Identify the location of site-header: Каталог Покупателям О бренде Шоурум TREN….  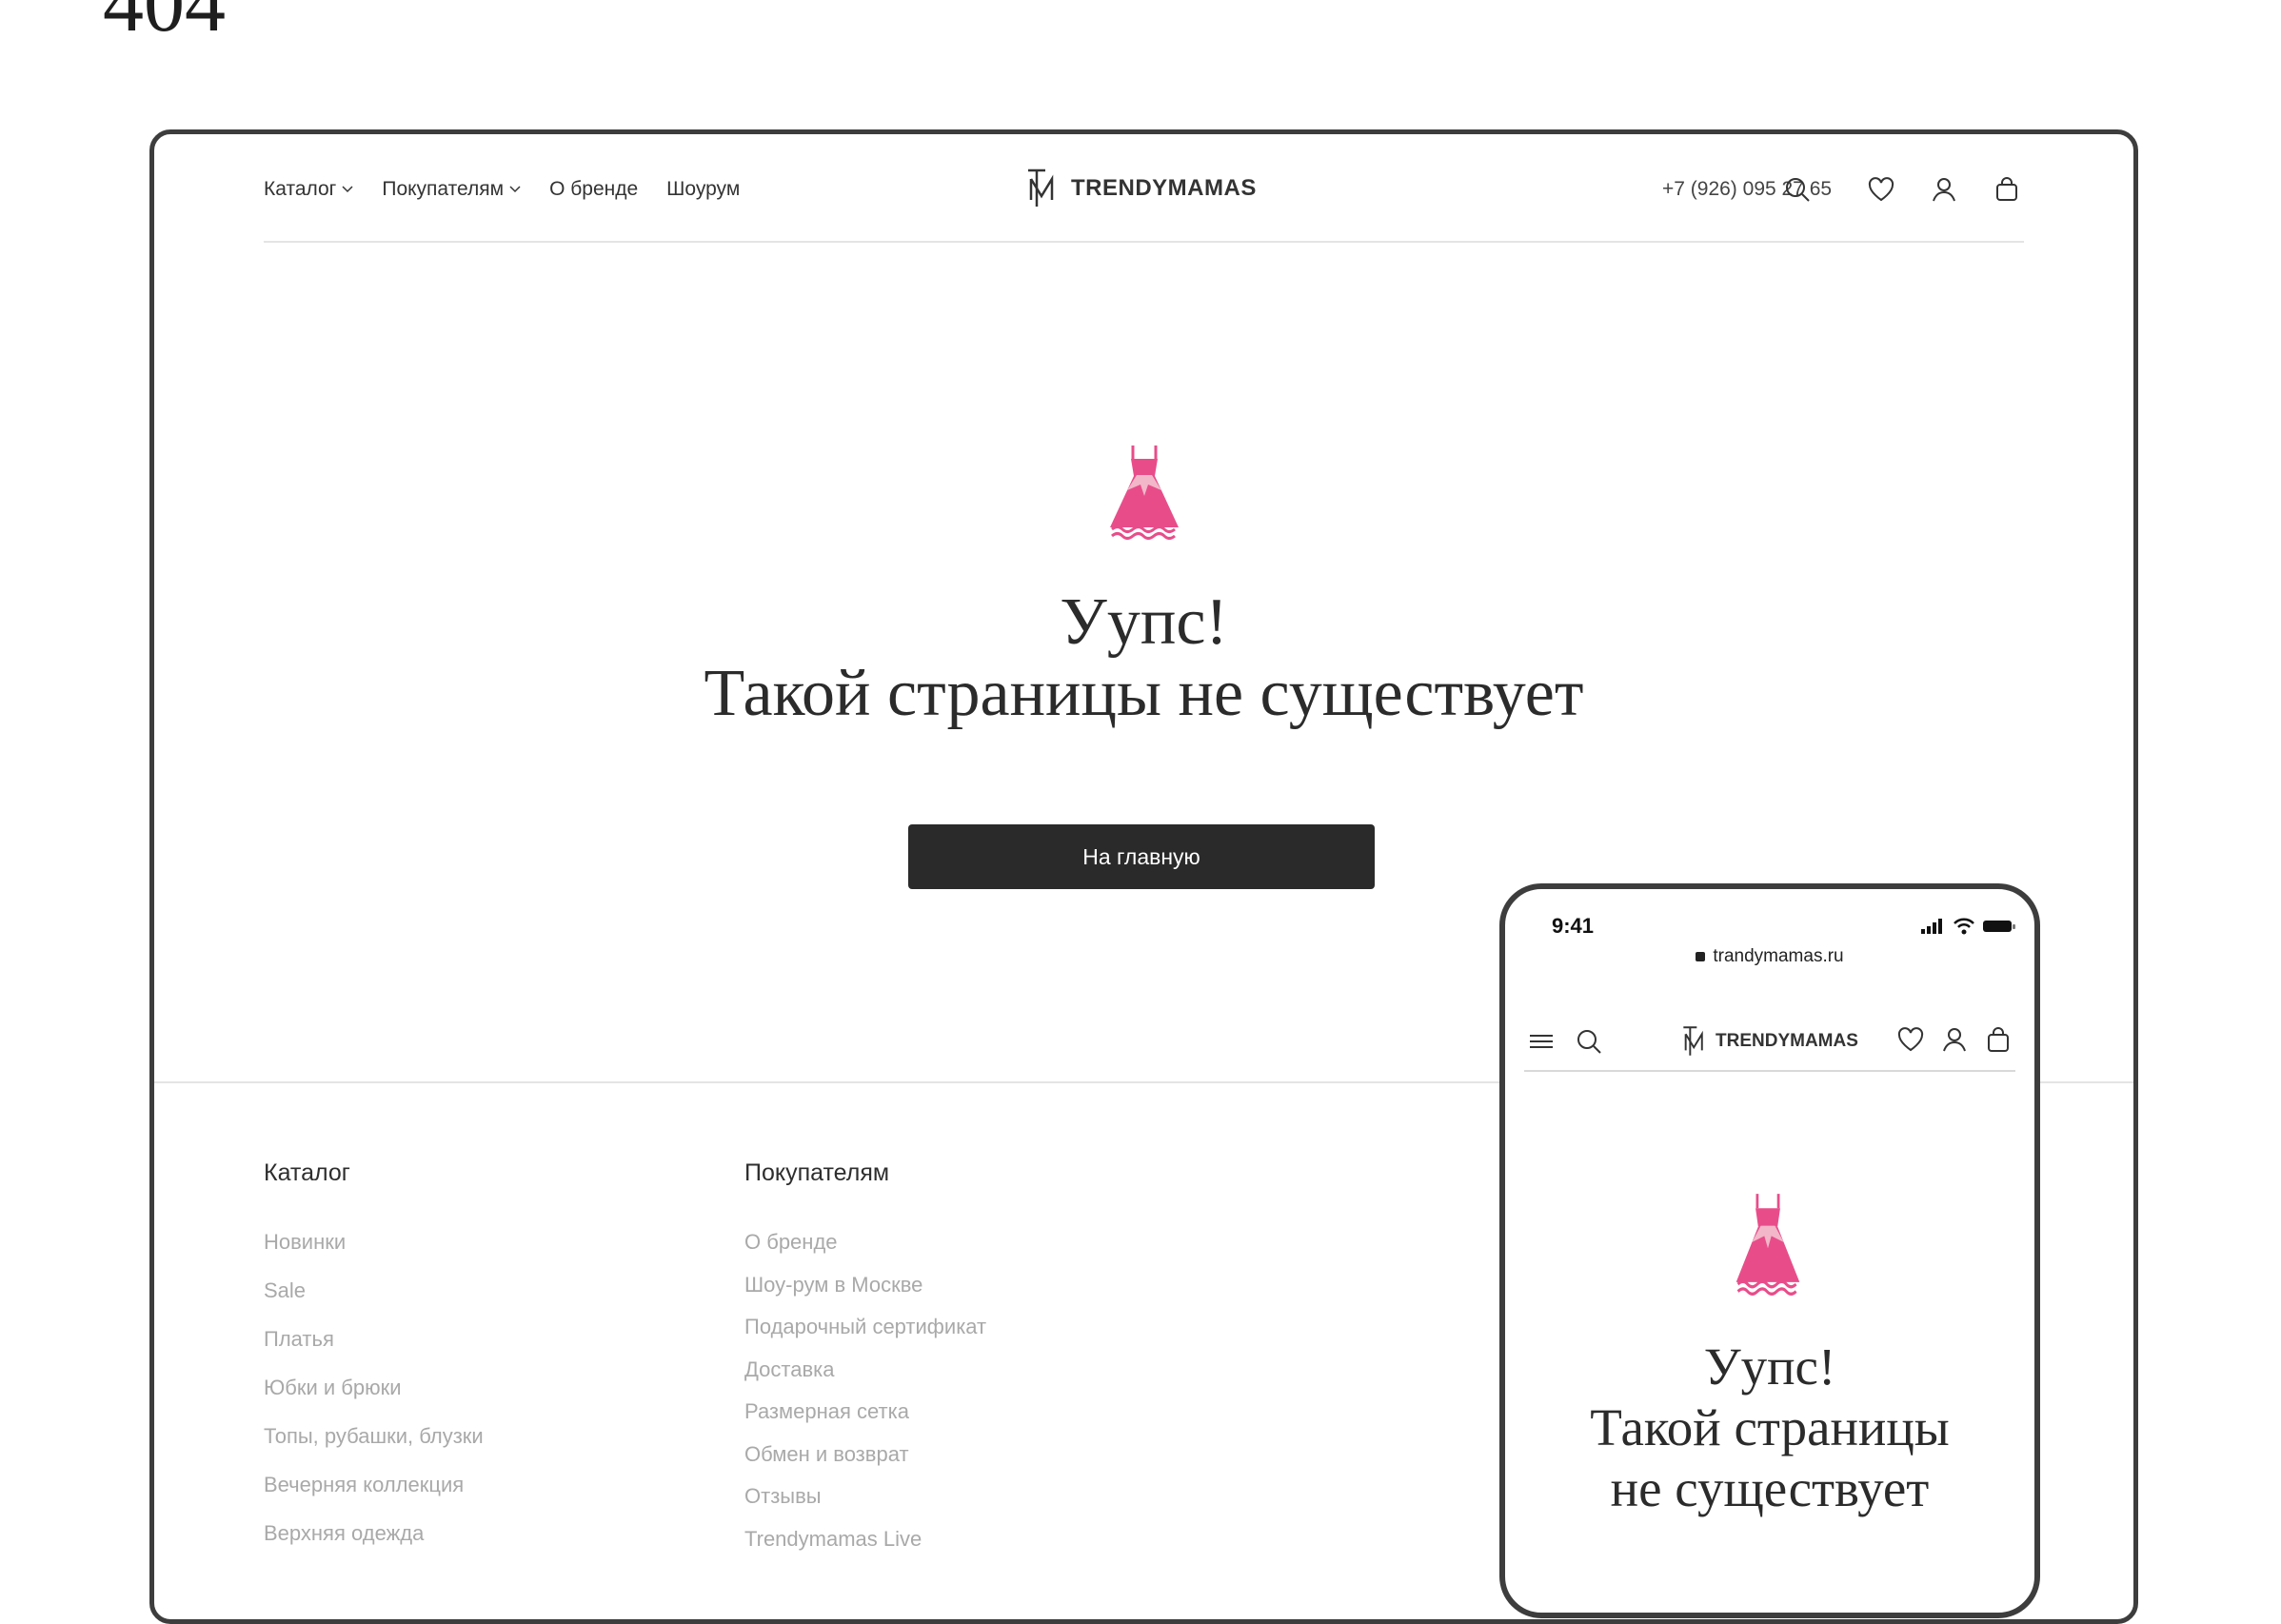
(1144, 188).